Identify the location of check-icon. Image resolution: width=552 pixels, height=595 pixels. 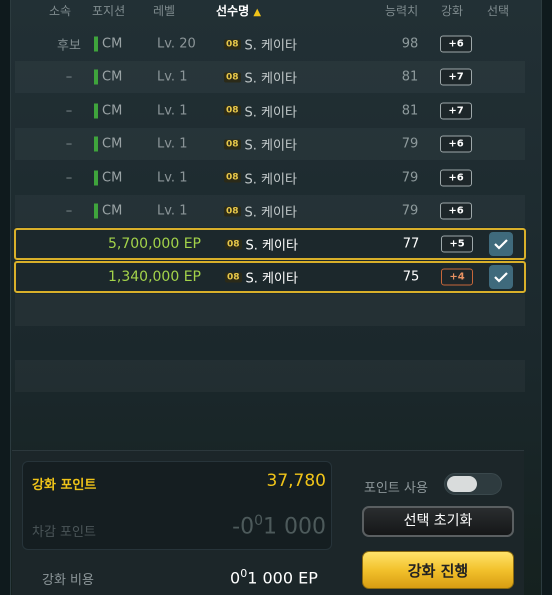
(501, 244).